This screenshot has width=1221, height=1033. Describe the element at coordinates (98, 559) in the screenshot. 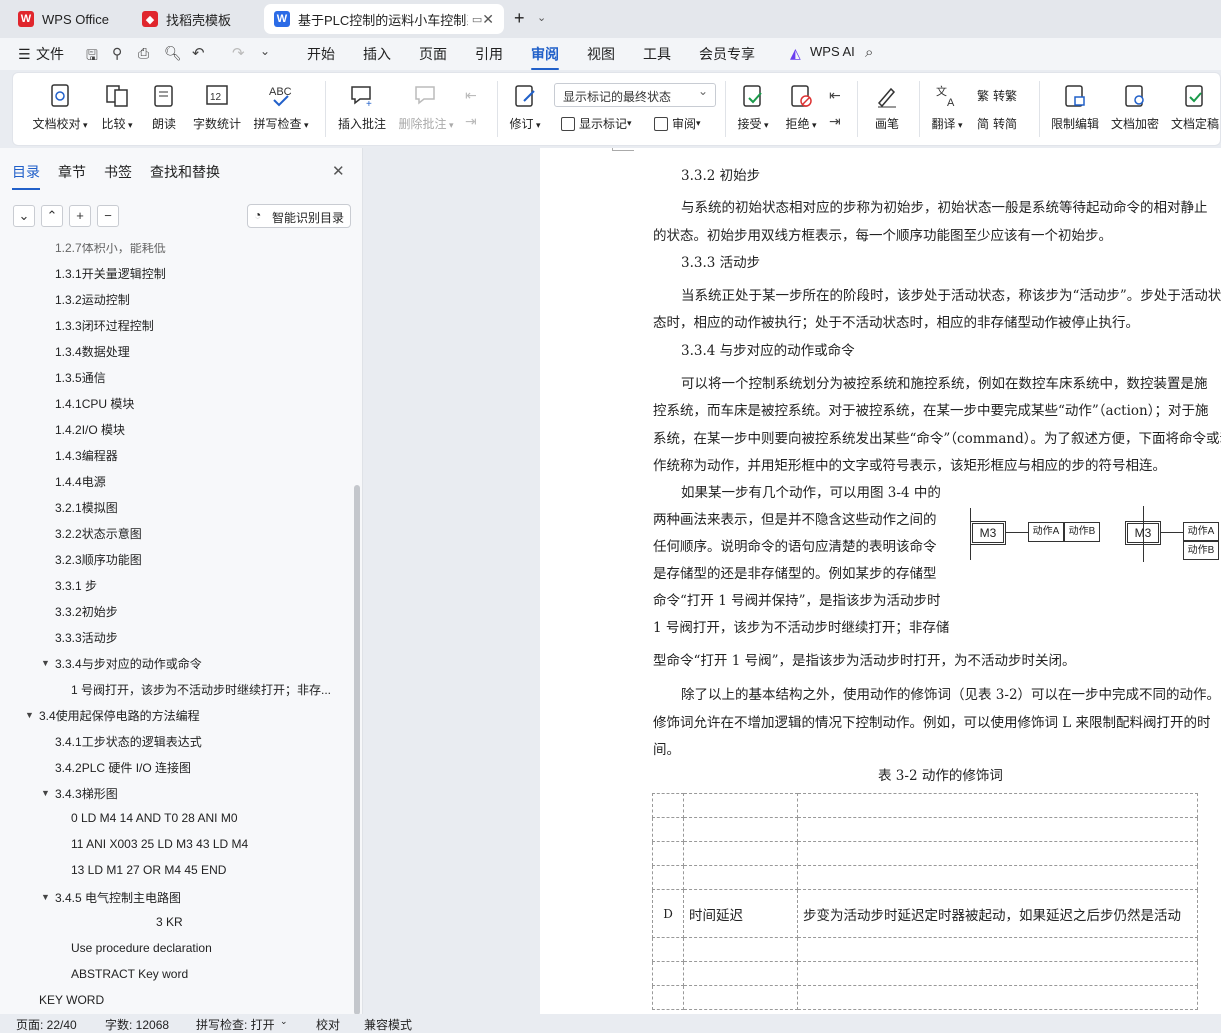

I see `toc-item: 3.2.3顺序功能图` at that location.